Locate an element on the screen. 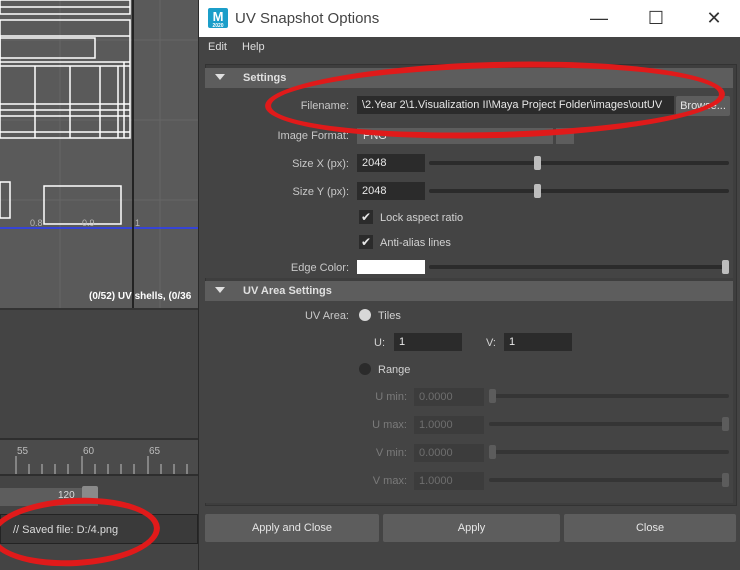 The image size is (740, 570). range-slider: 120 is located at coordinates (99, 493).